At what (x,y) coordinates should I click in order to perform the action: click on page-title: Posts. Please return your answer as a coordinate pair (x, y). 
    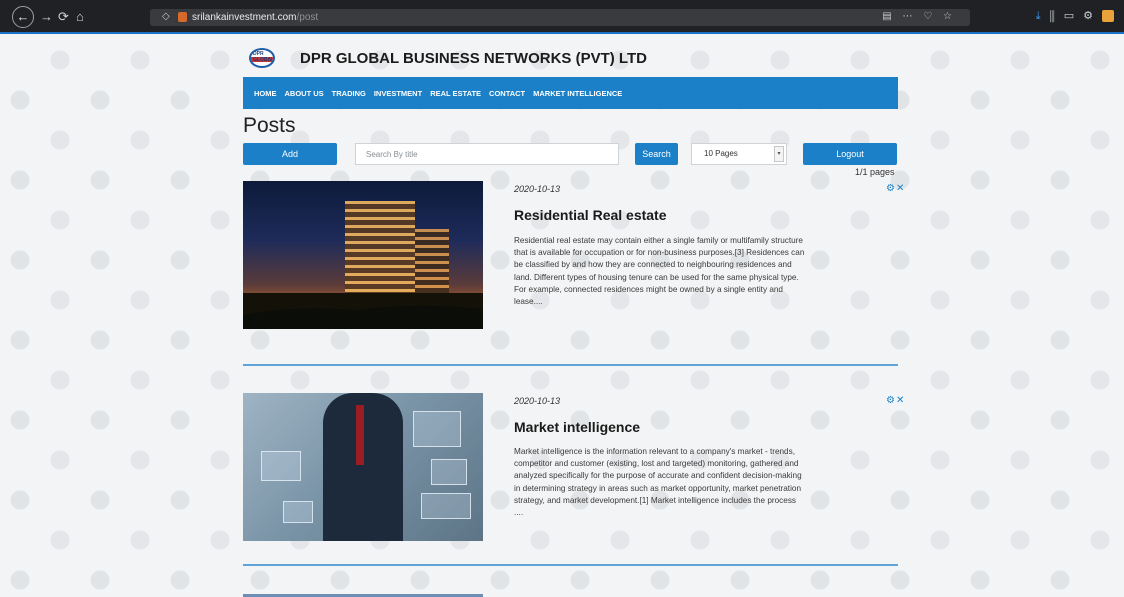
    Looking at the image, I should click on (269, 125).